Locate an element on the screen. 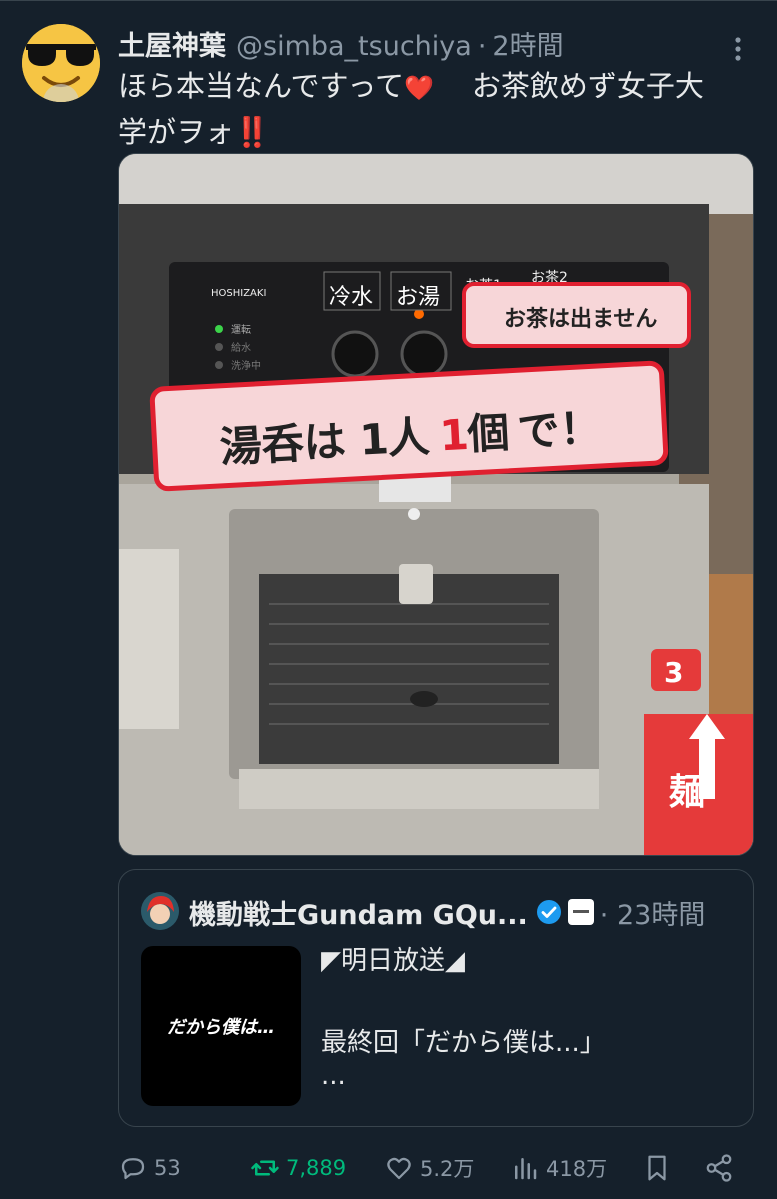 This screenshot has height=1199, width=777. quoted-text-gap is located at coordinates (526, 1002).